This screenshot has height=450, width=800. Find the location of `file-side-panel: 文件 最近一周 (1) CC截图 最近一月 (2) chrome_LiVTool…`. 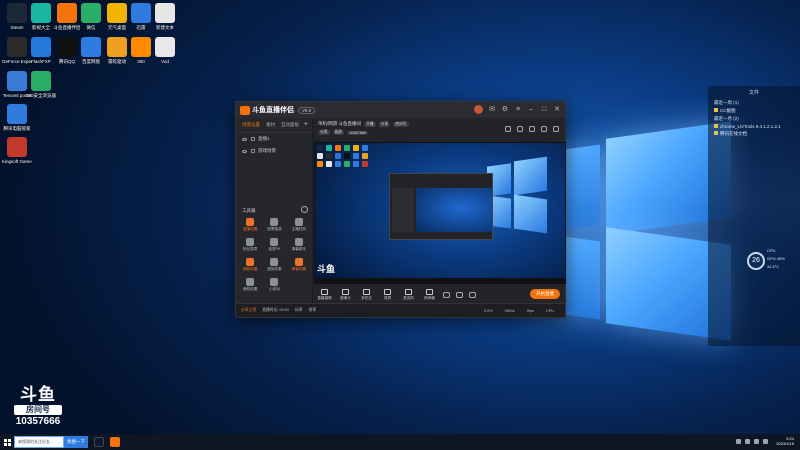

file-side-panel: 文件 最近一周 (1) CC截图 最近一月 (2) chrome_LiVTool… is located at coordinates (754, 216).